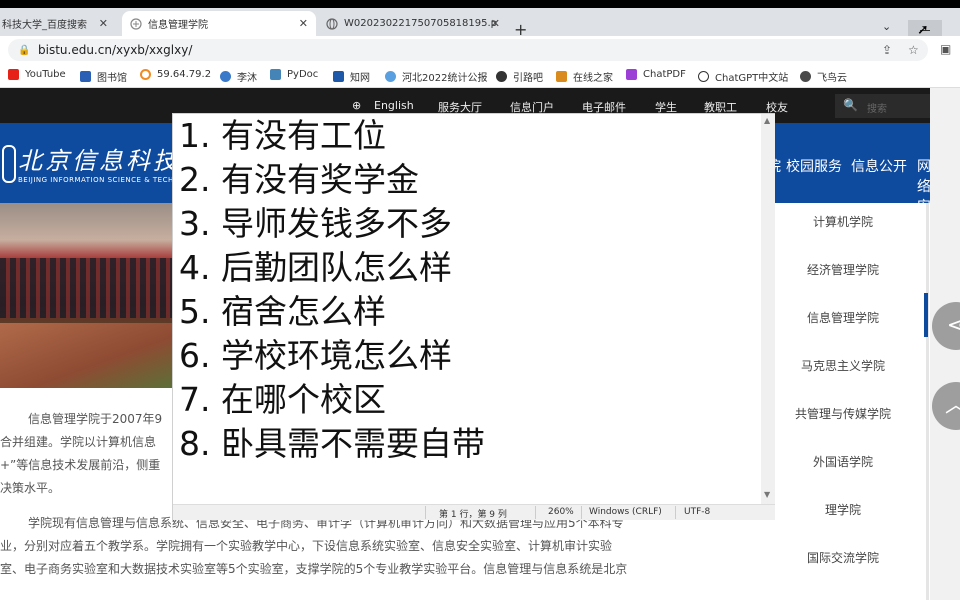 The image size is (960, 600). Describe the element at coordinates (360, 78) in the screenshot. I see `bookmark-label: 知网` at that location.